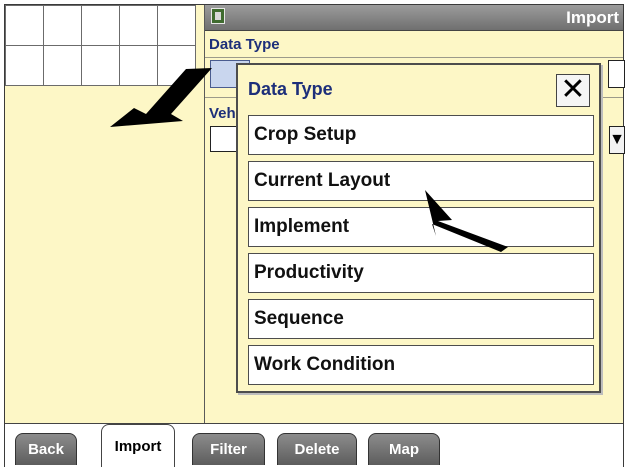  What do you see at coordinates (466, 221) in the screenshot?
I see `callout-arrow-current-layout` at bounding box center [466, 221].